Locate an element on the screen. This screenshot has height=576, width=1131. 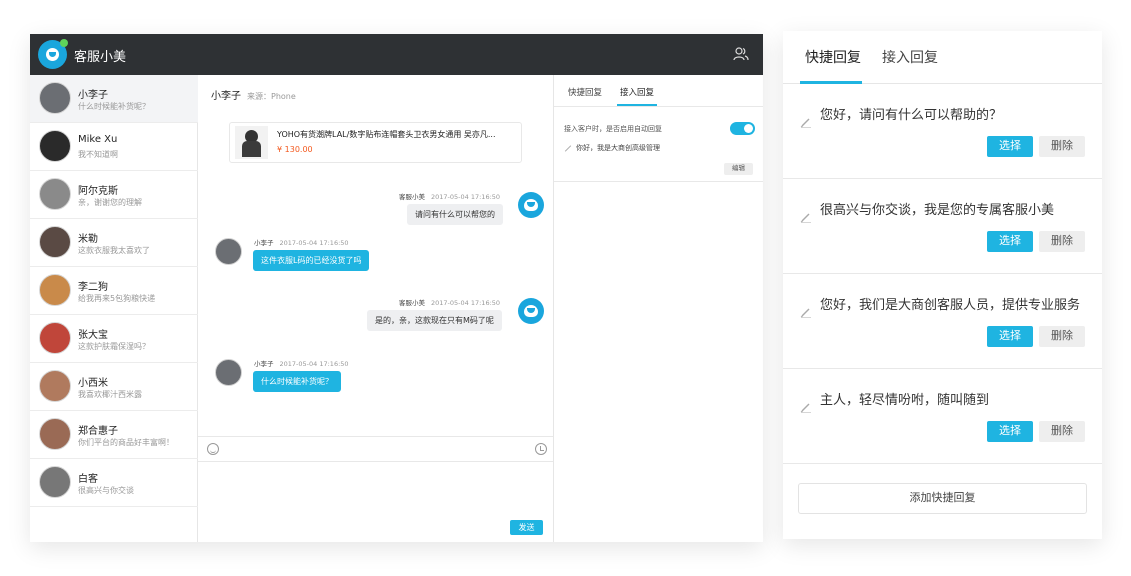
quick-reply-tab-bar: 快捷回复 接入回复 is located at coordinates (942, 57).